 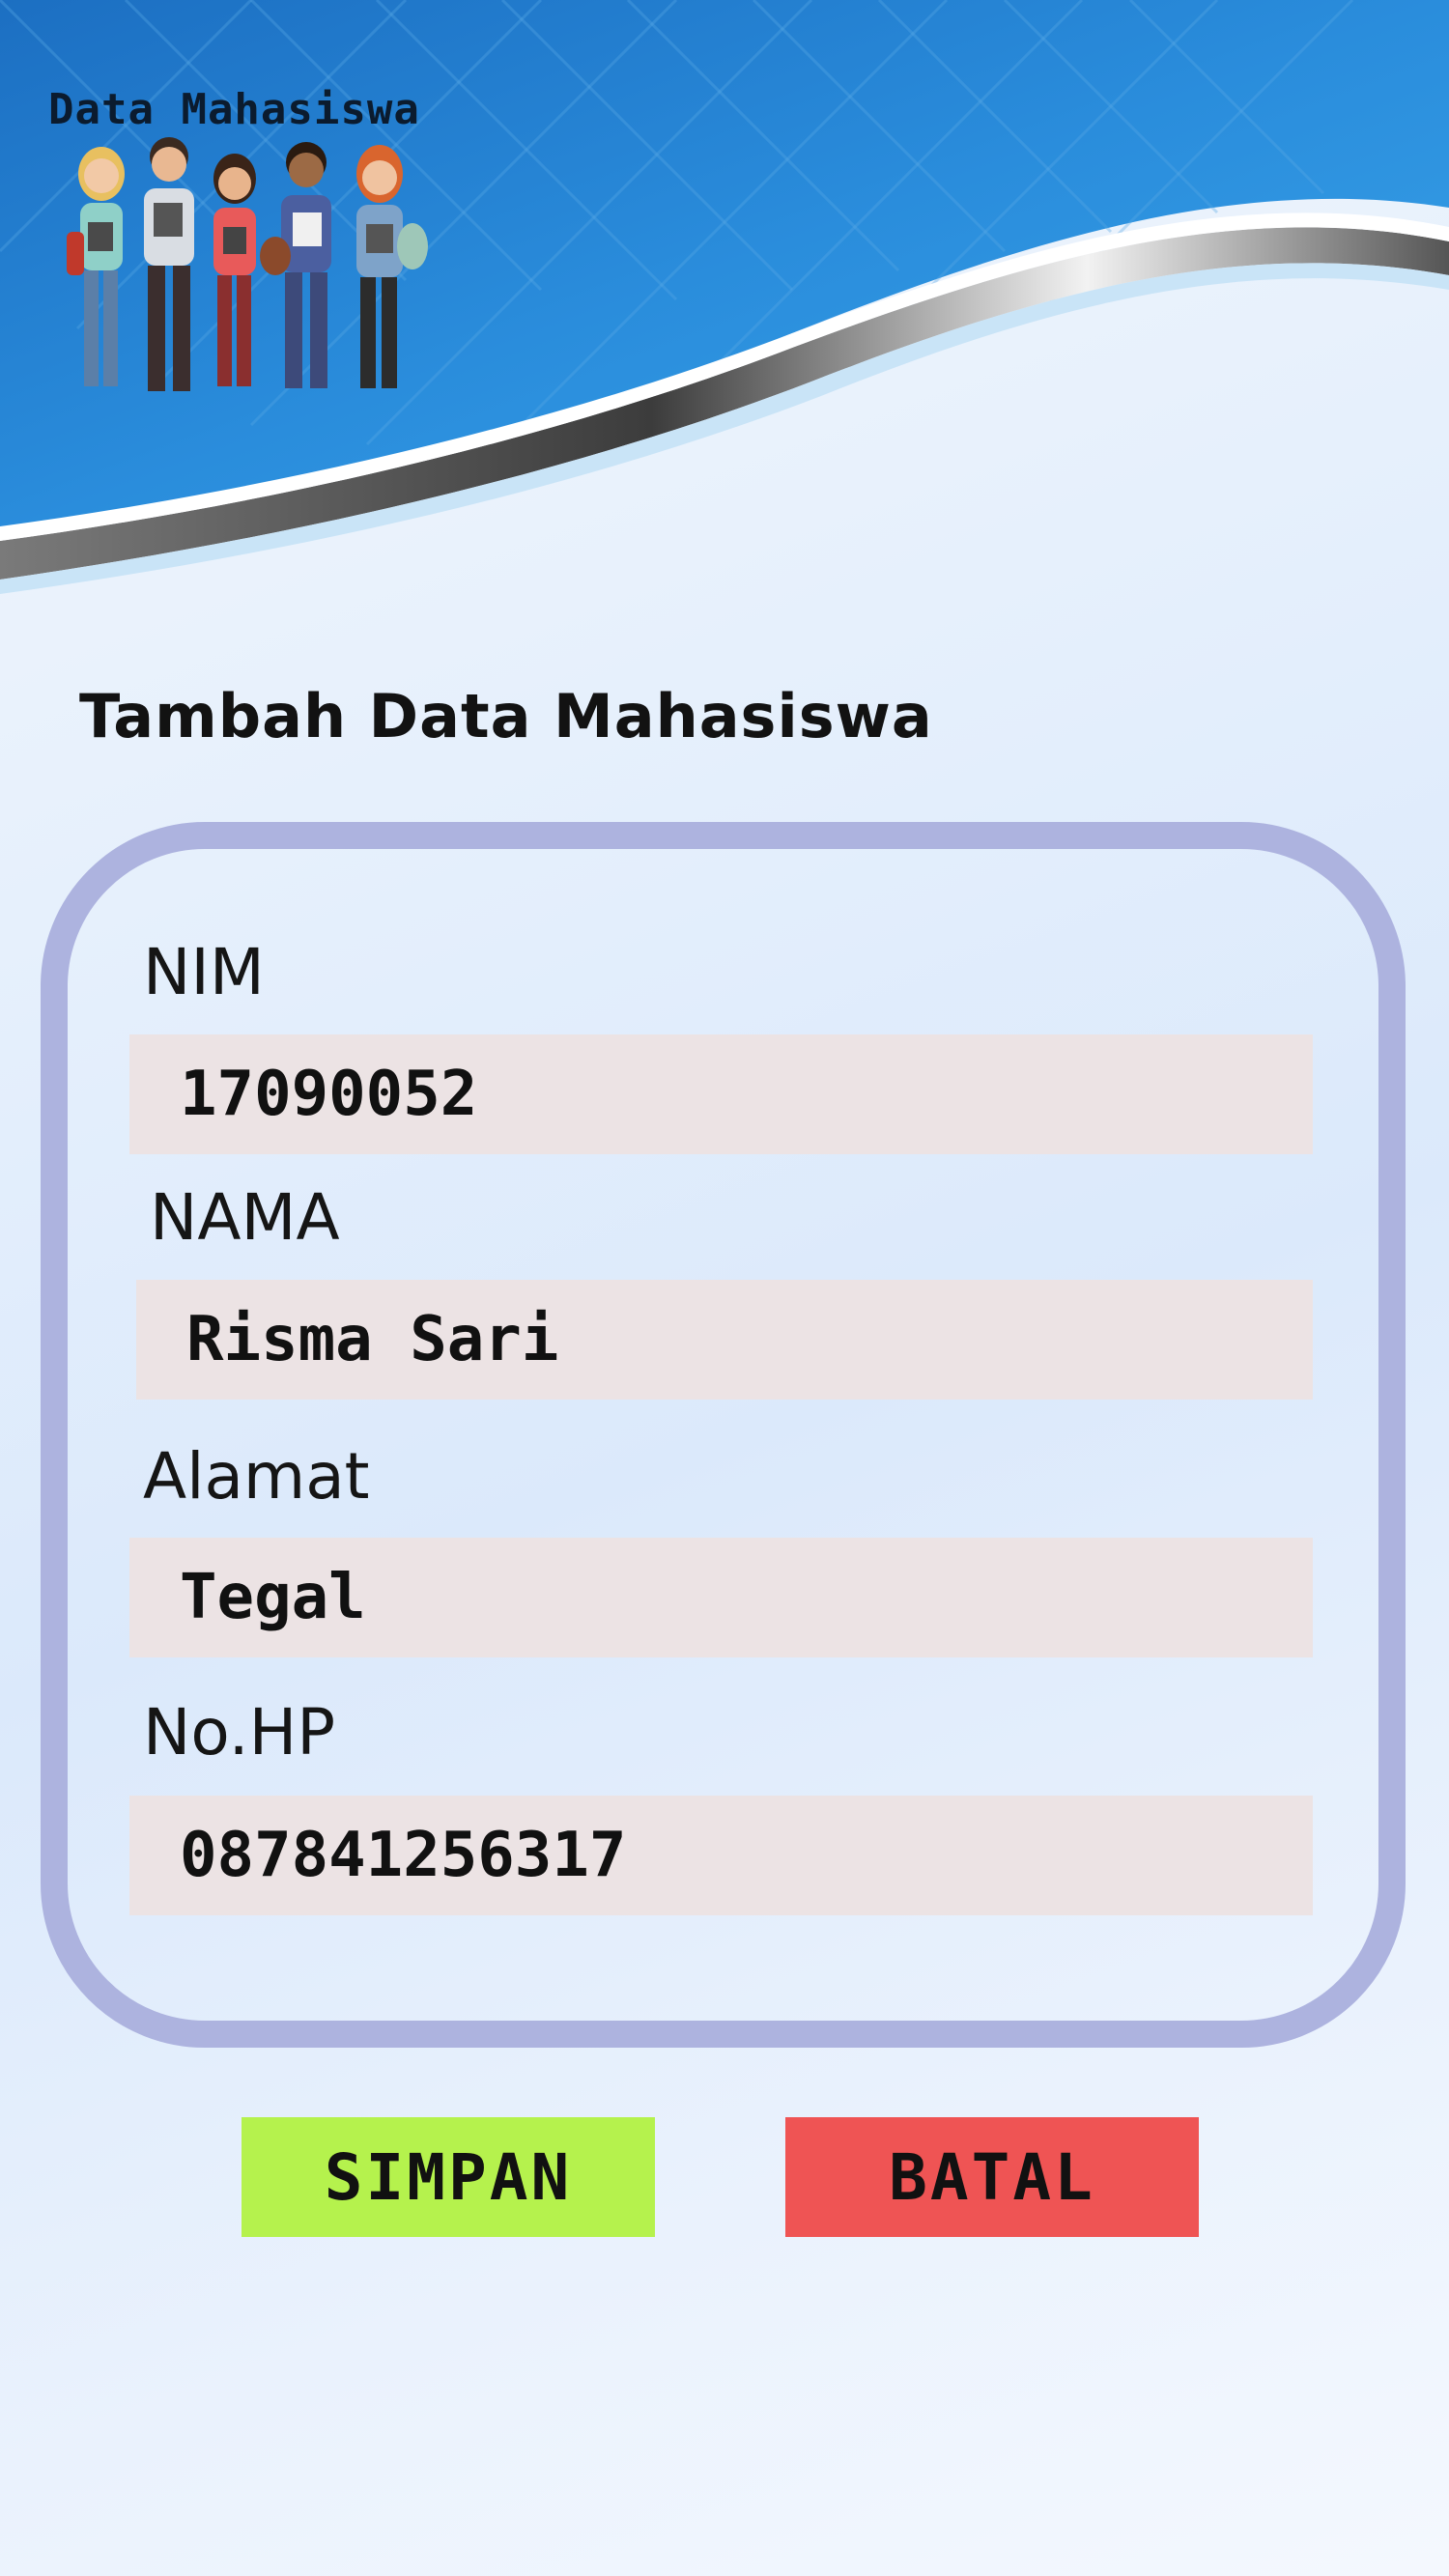 I want to click on nama-label: NAMA, so click(x=245, y=1217).